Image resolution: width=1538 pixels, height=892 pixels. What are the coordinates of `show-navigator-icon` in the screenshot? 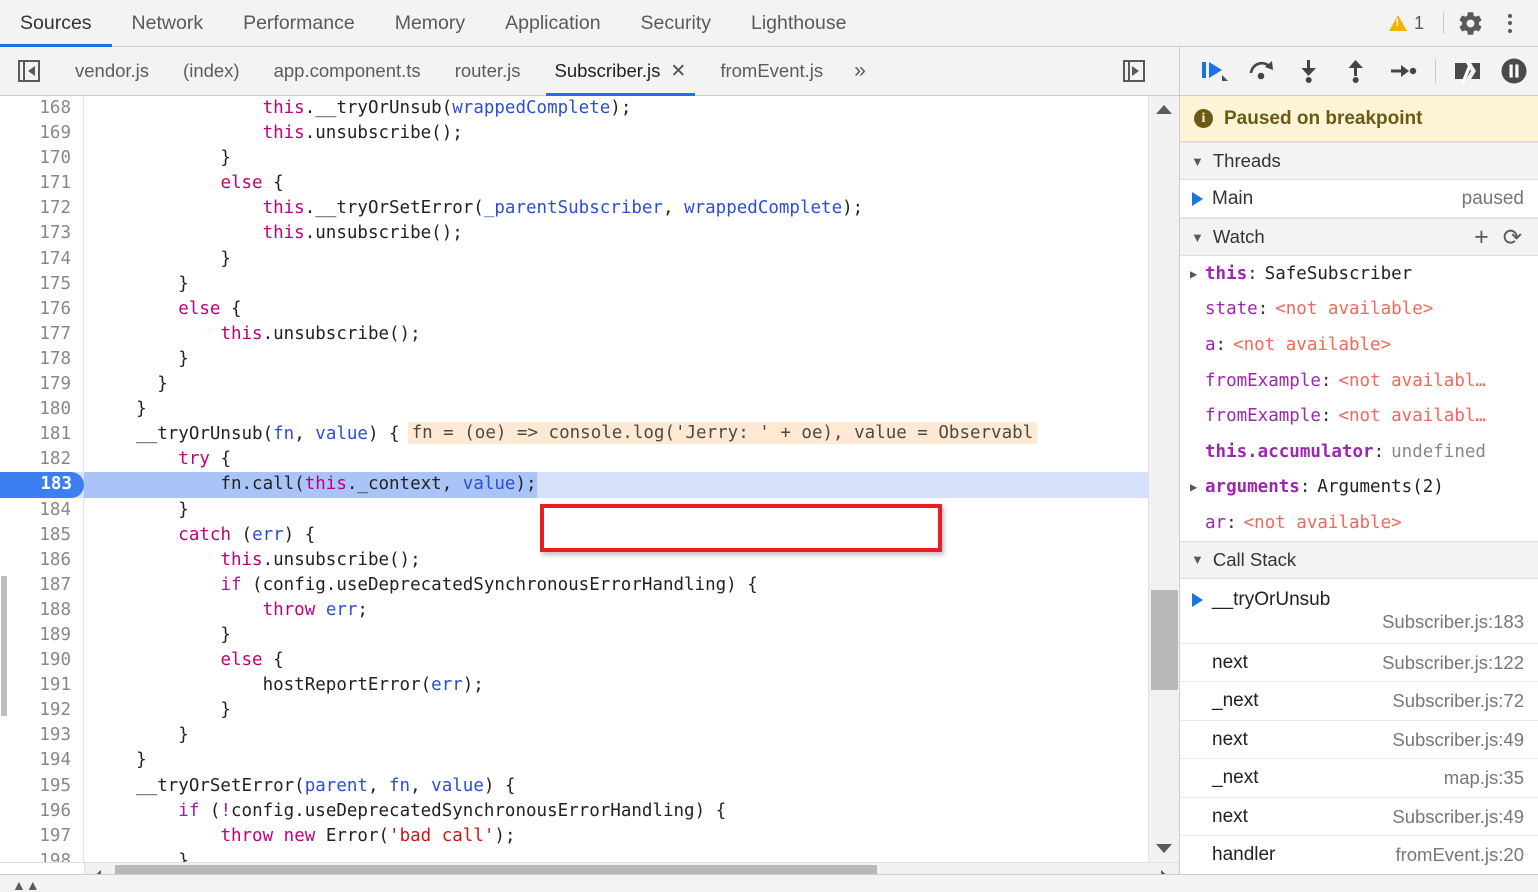 It's located at (29, 71).